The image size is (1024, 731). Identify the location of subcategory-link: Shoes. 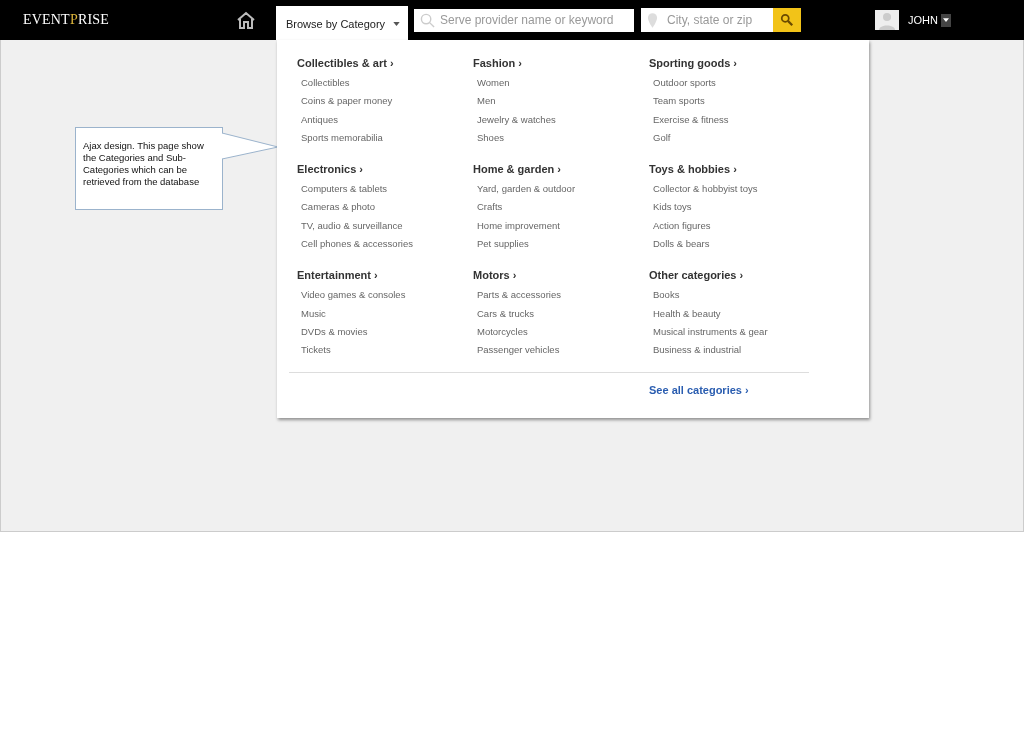
(490, 138).